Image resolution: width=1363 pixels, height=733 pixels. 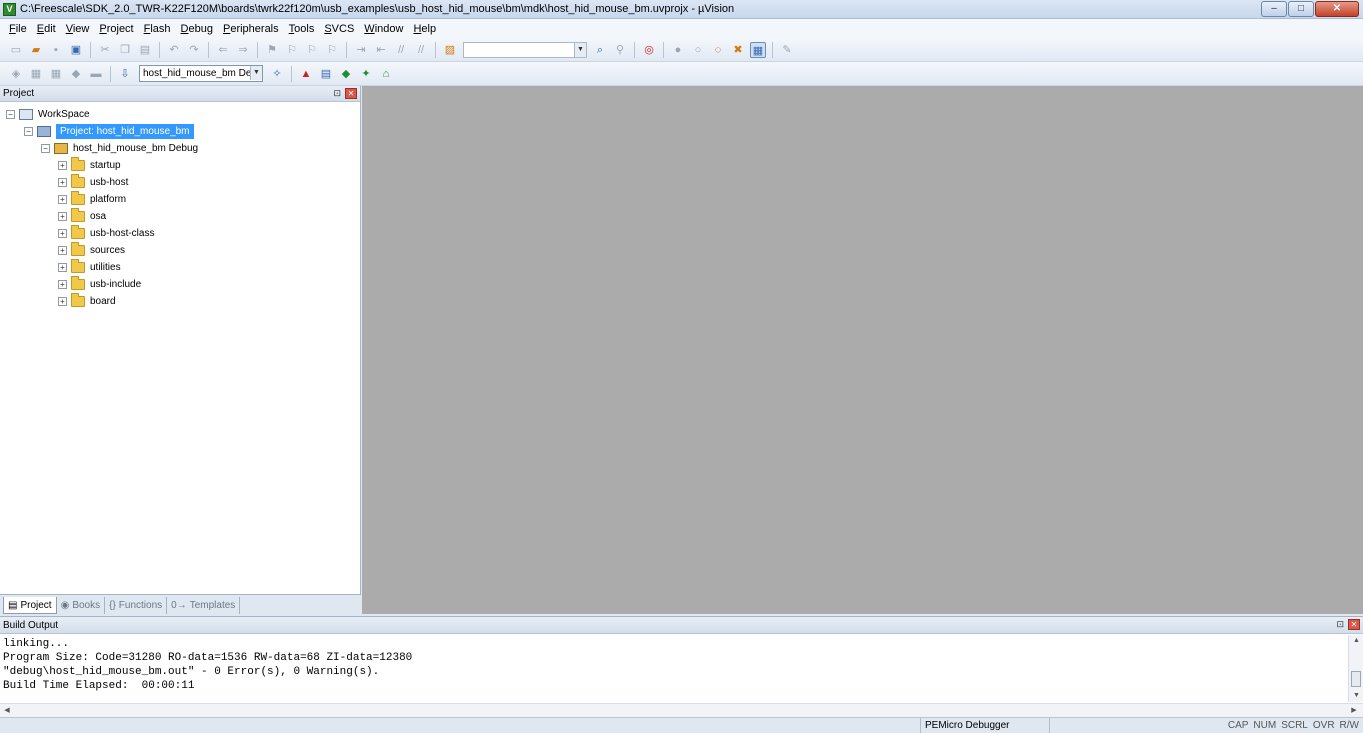 What do you see at coordinates (251, 29) in the screenshot?
I see `menu-peripherals: Peripherals` at bounding box center [251, 29].